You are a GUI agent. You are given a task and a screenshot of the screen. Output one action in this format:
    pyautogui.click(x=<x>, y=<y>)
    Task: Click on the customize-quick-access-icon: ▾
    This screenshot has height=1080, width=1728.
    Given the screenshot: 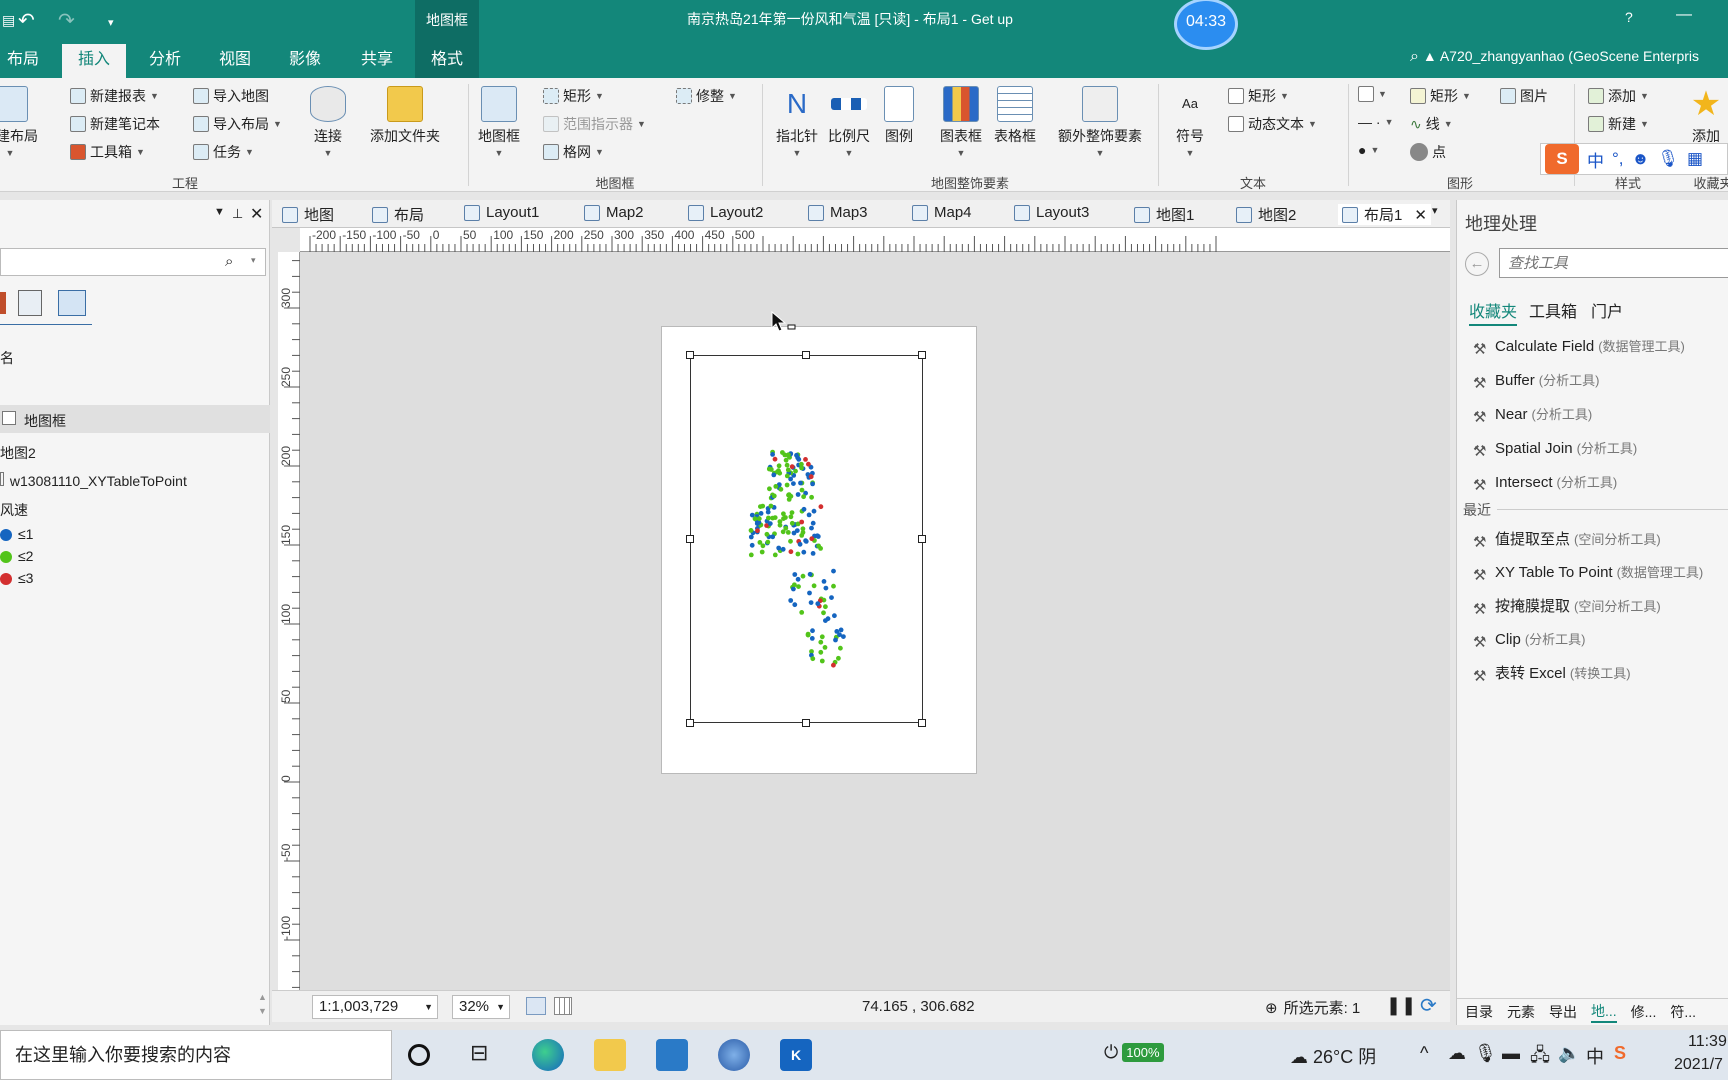 What is the action you would take?
    pyautogui.click(x=111, y=22)
    